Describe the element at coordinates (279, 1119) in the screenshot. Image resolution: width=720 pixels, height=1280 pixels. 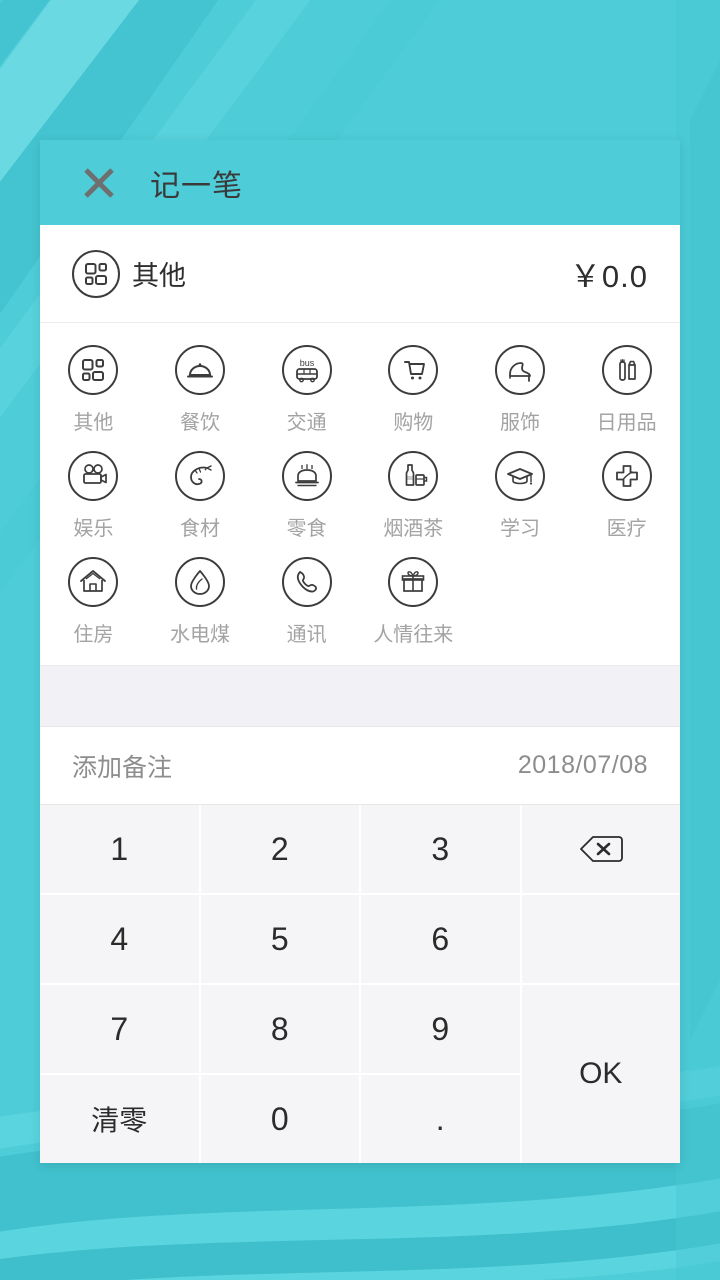
I see `key-0: 0` at that location.